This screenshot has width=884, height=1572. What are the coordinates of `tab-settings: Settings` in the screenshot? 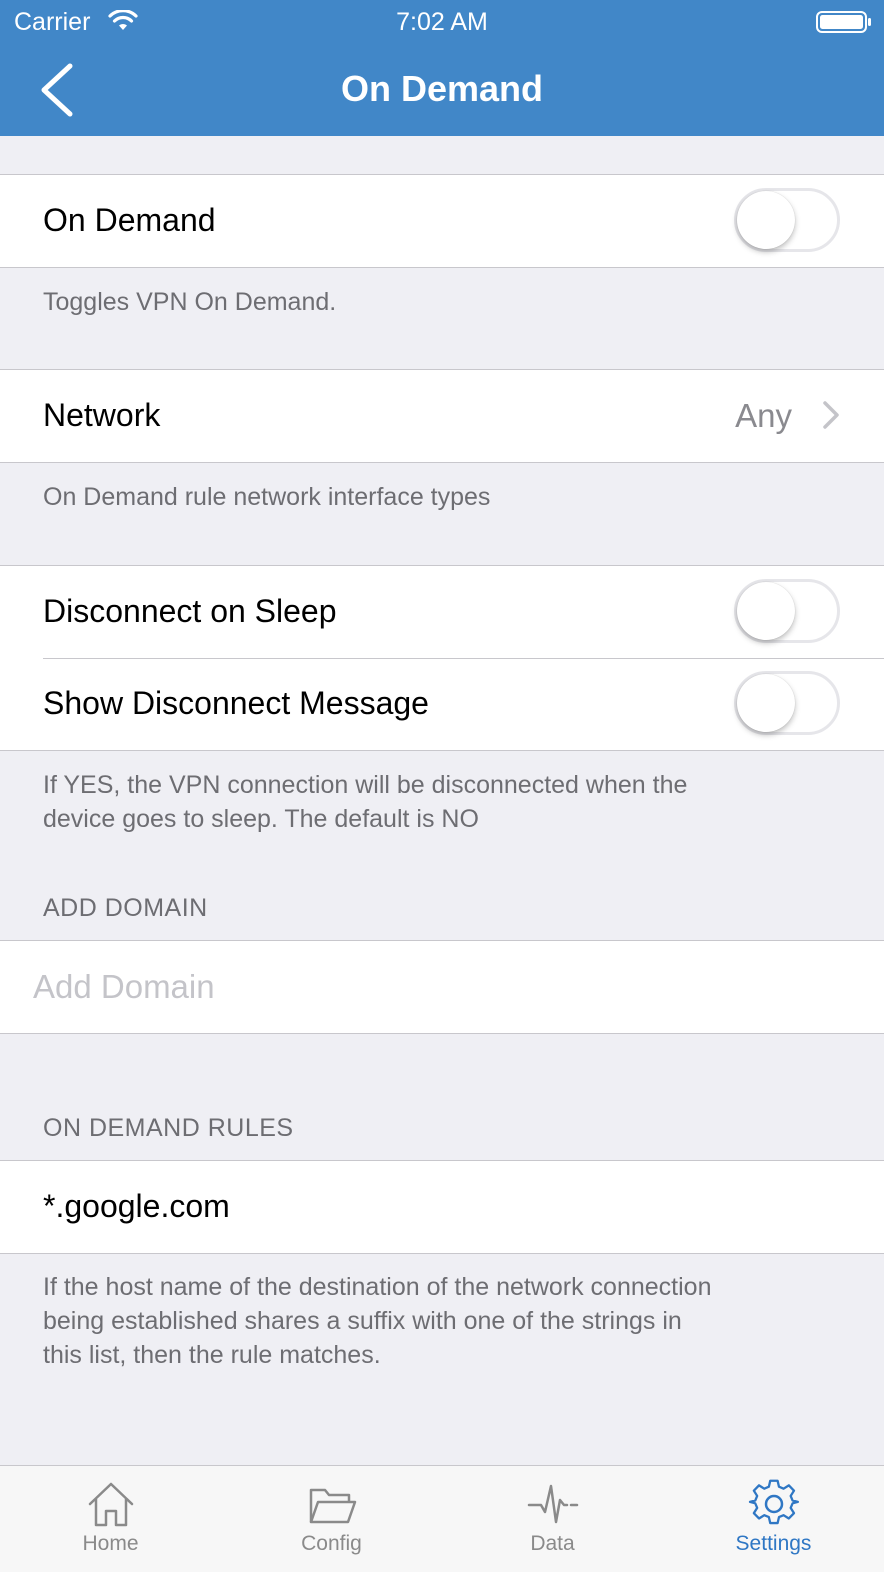 It's located at (773, 1519).